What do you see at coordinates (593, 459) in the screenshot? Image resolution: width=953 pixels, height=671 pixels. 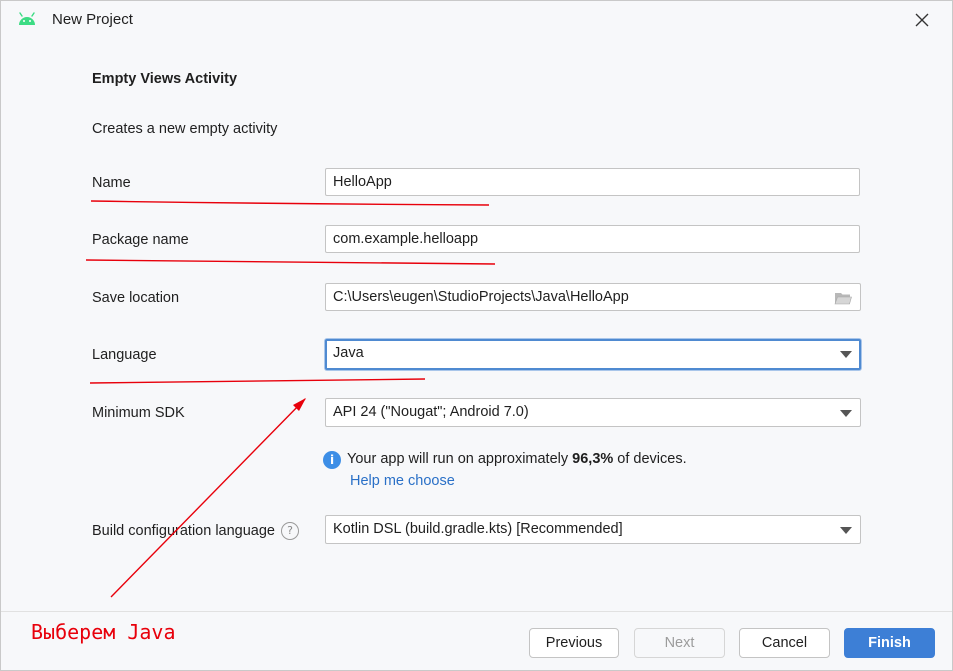 I see `sdk-percent: 96,3%` at bounding box center [593, 459].